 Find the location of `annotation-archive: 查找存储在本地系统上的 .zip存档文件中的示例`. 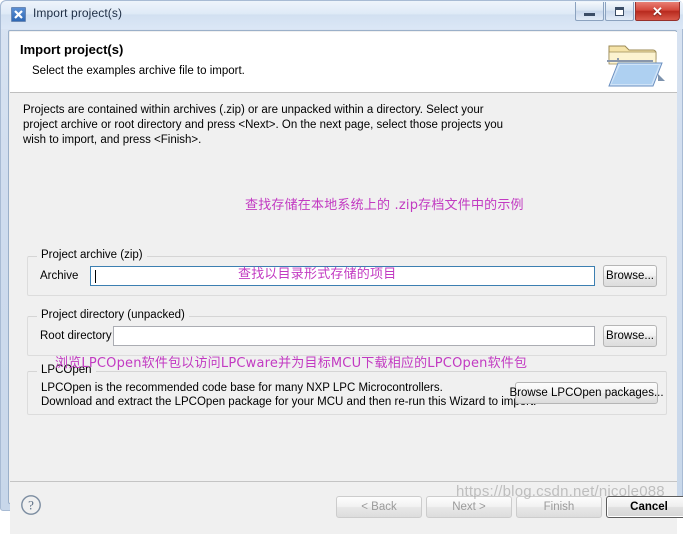

annotation-archive: 查找存储在本地系统上的 .zip存档文件中的示例 is located at coordinates (384, 205).